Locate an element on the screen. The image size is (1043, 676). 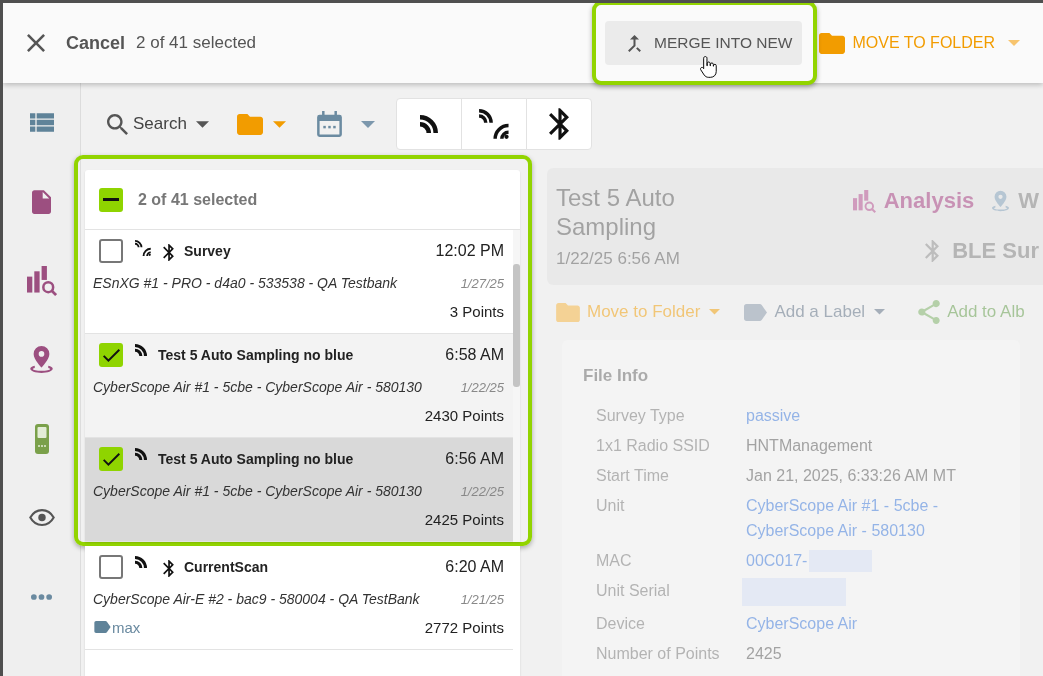
close-icon is located at coordinates (36, 43).